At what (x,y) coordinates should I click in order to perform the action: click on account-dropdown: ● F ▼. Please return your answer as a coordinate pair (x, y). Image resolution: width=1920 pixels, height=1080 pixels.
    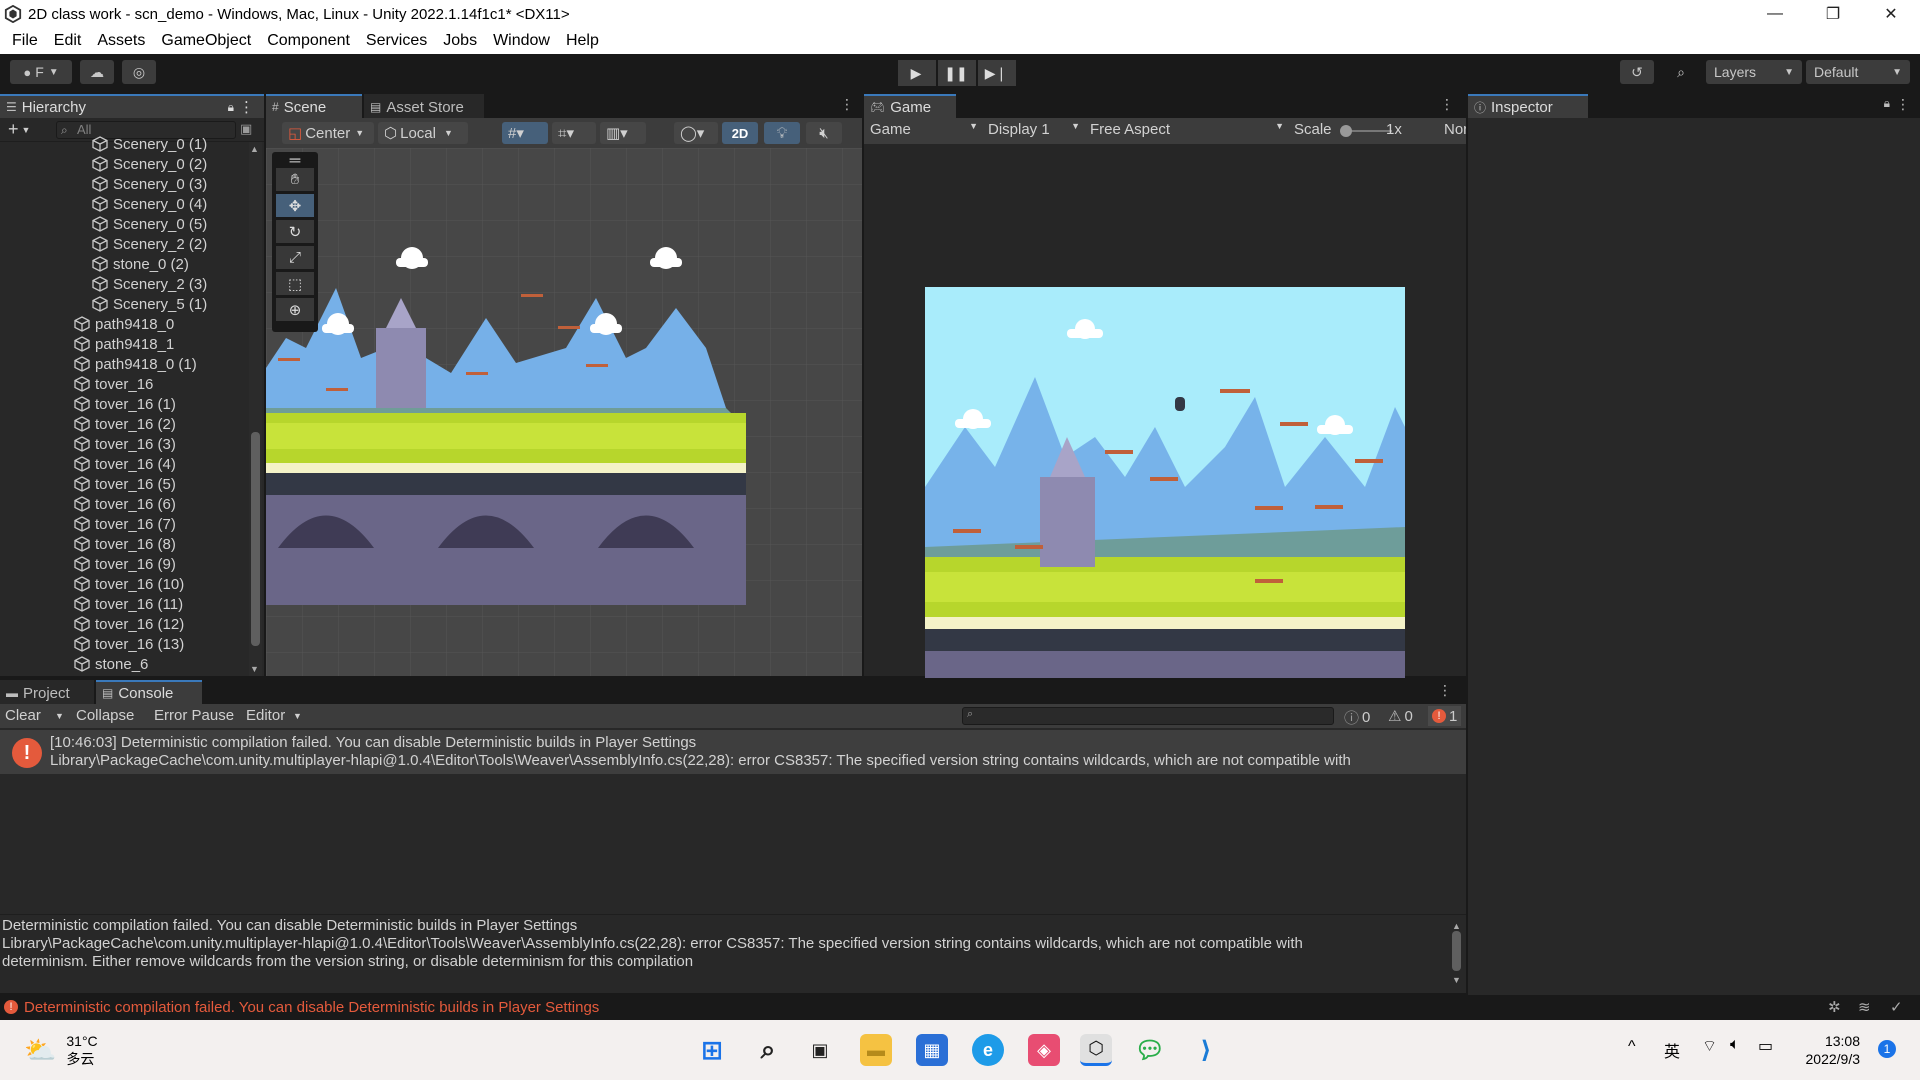
    Looking at the image, I should click on (41, 72).